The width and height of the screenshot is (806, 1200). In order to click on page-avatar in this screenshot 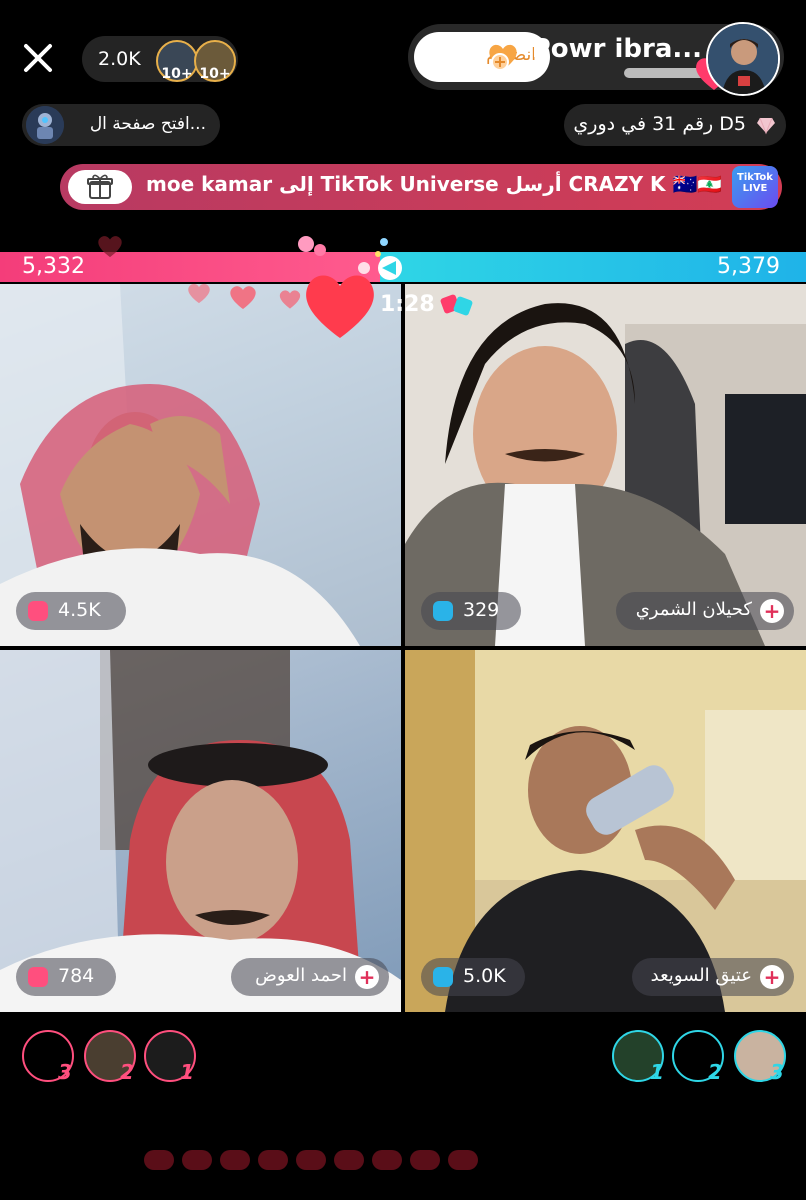, I will do `click(45, 125)`.